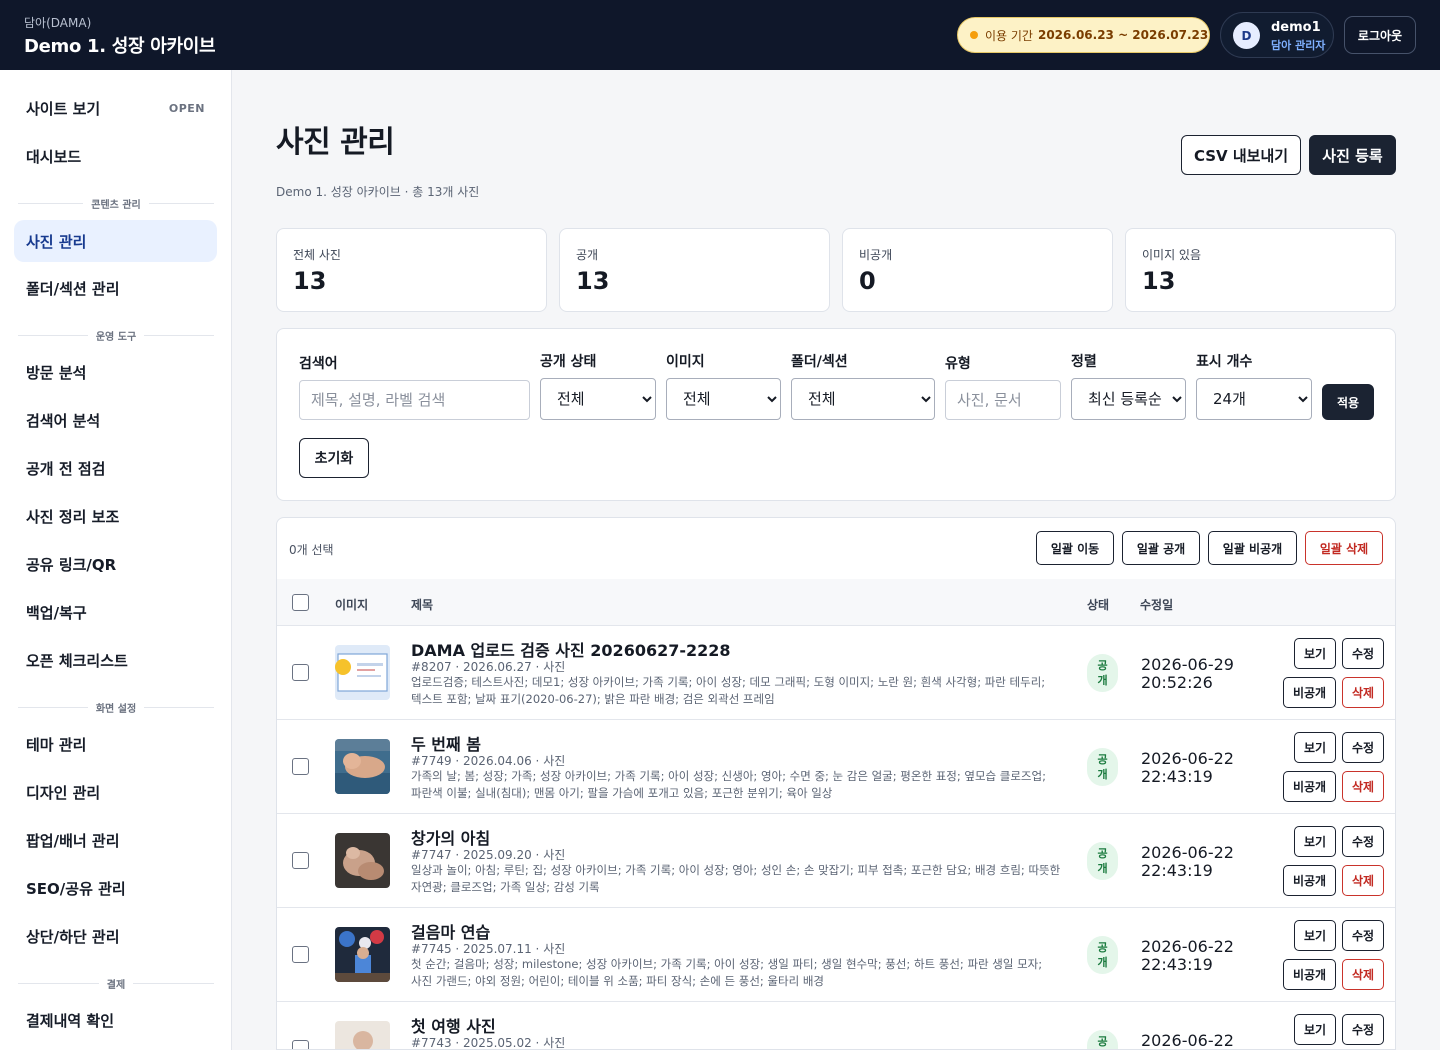 Image resolution: width=1440 pixels, height=1050 pixels. I want to click on subscription-period-badge: 이용 기간 2026.06.23 ~ 2026.07.23, so click(1083, 35).